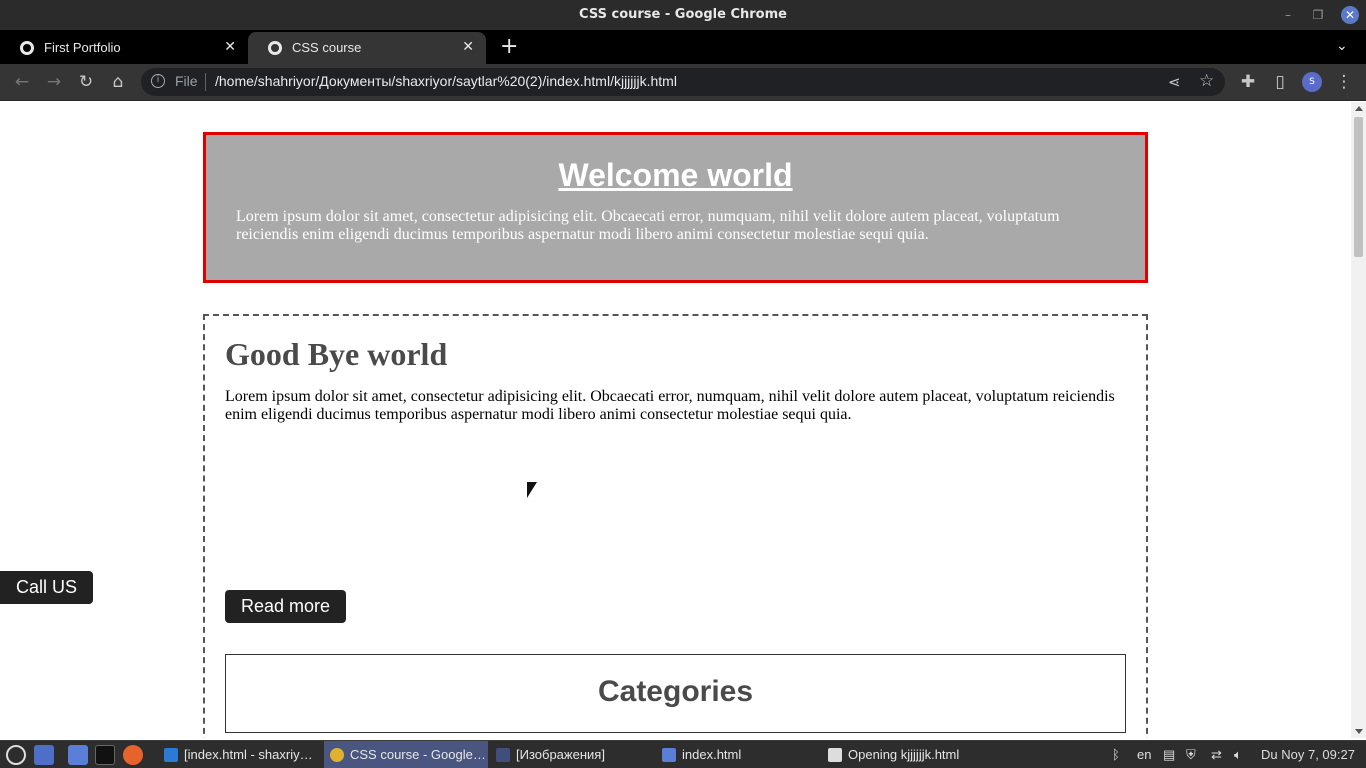  Describe the element at coordinates (367, 48) in the screenshot. I see `tab-css-course: CSS course ✕` at that location.